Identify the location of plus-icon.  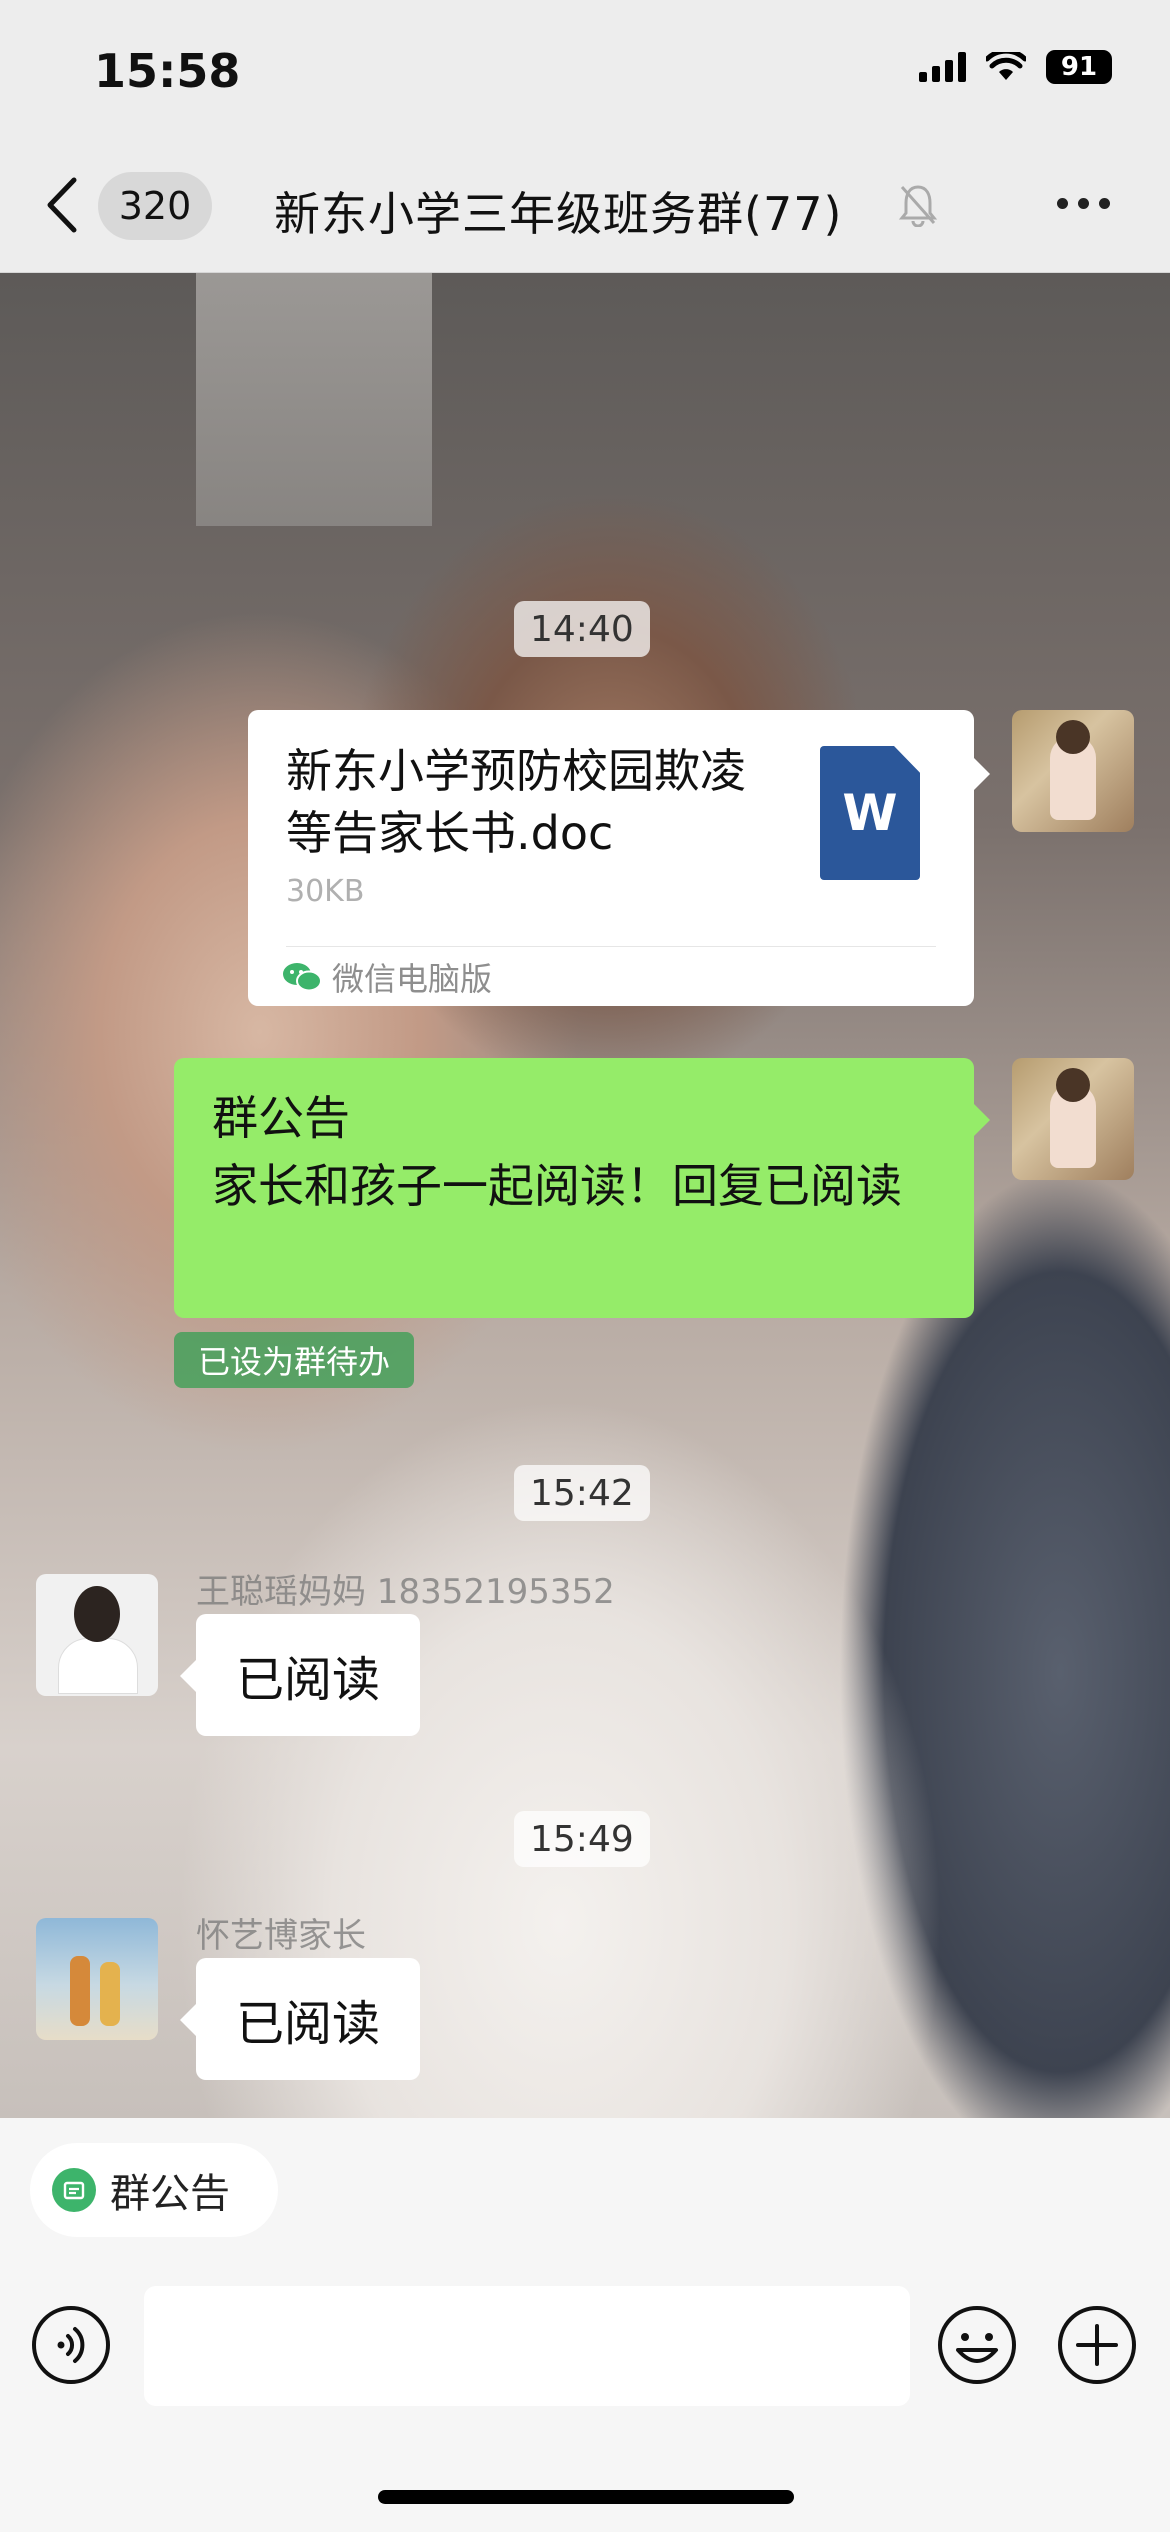
(1097, 2345).